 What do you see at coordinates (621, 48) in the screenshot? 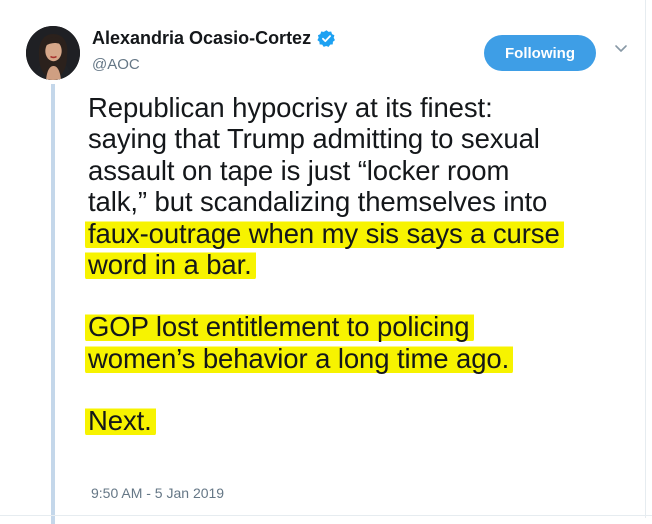
I see `chevron-down-icon` at bounding box center [621, 48].